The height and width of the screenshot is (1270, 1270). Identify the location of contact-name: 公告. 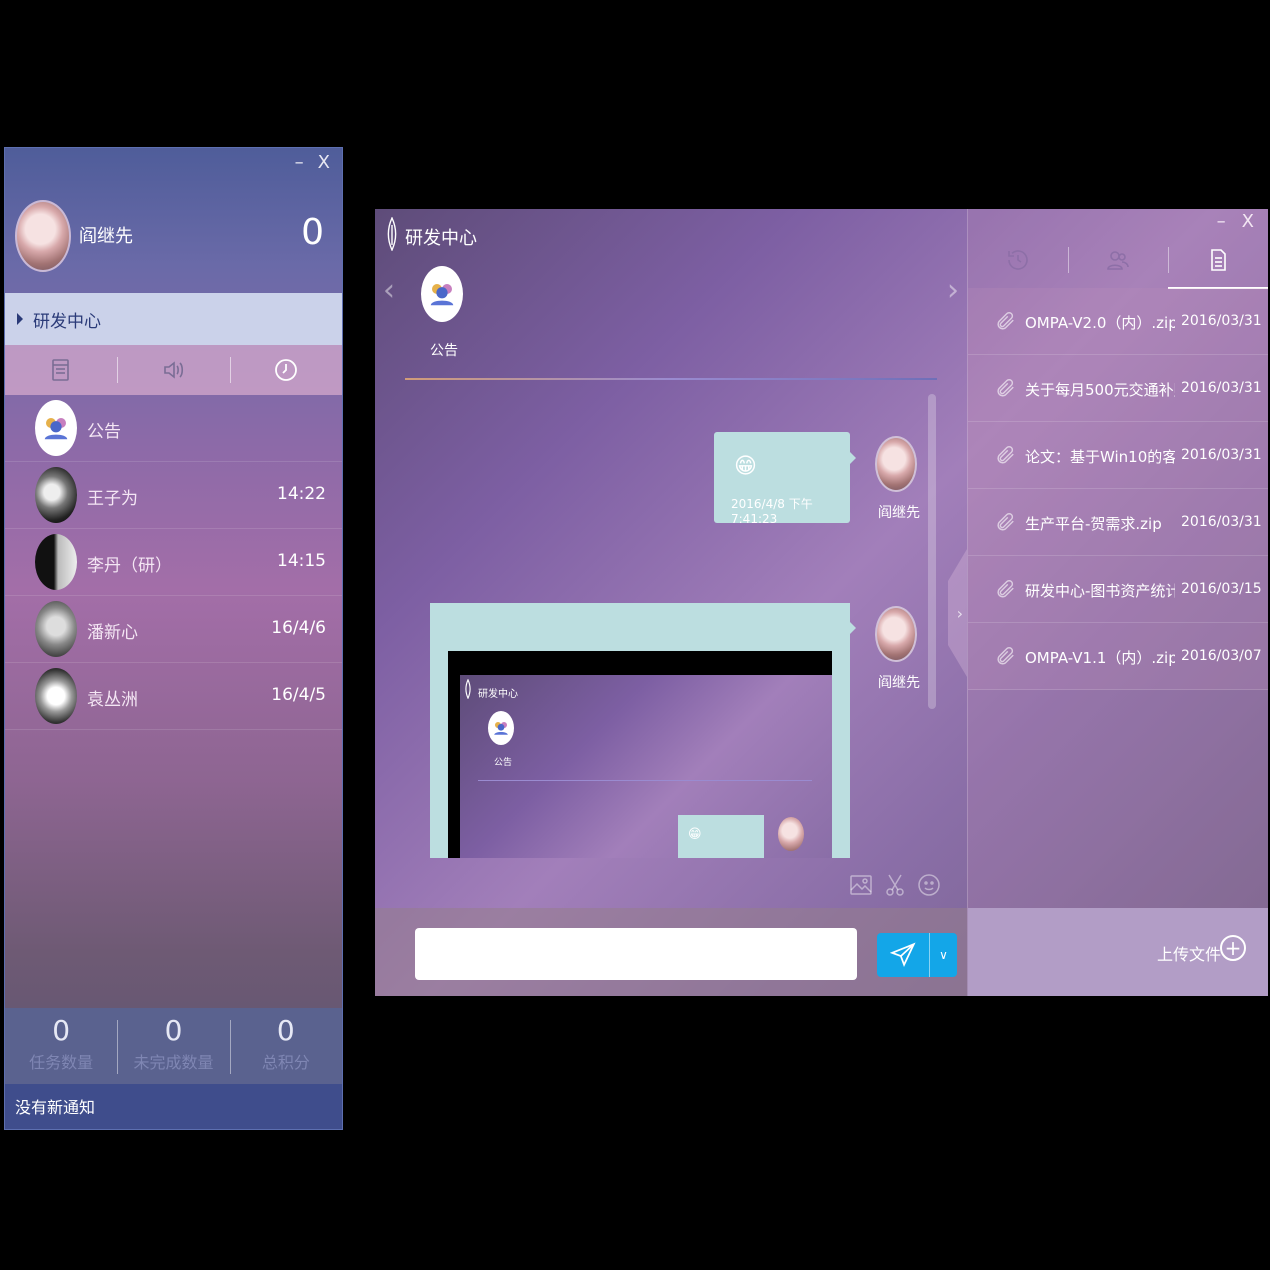
(104, 432).